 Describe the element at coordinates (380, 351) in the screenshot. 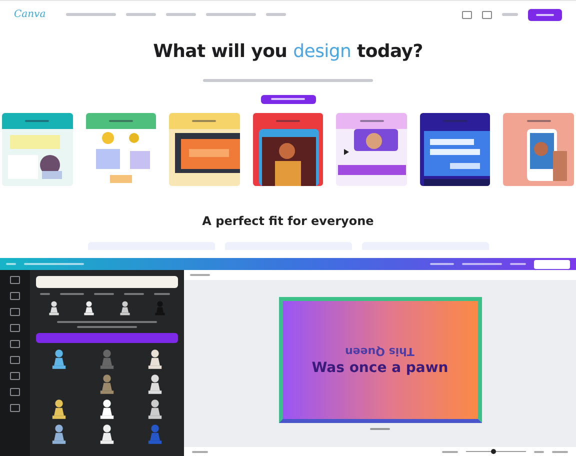

I see `design-text: This Queen` at that location.